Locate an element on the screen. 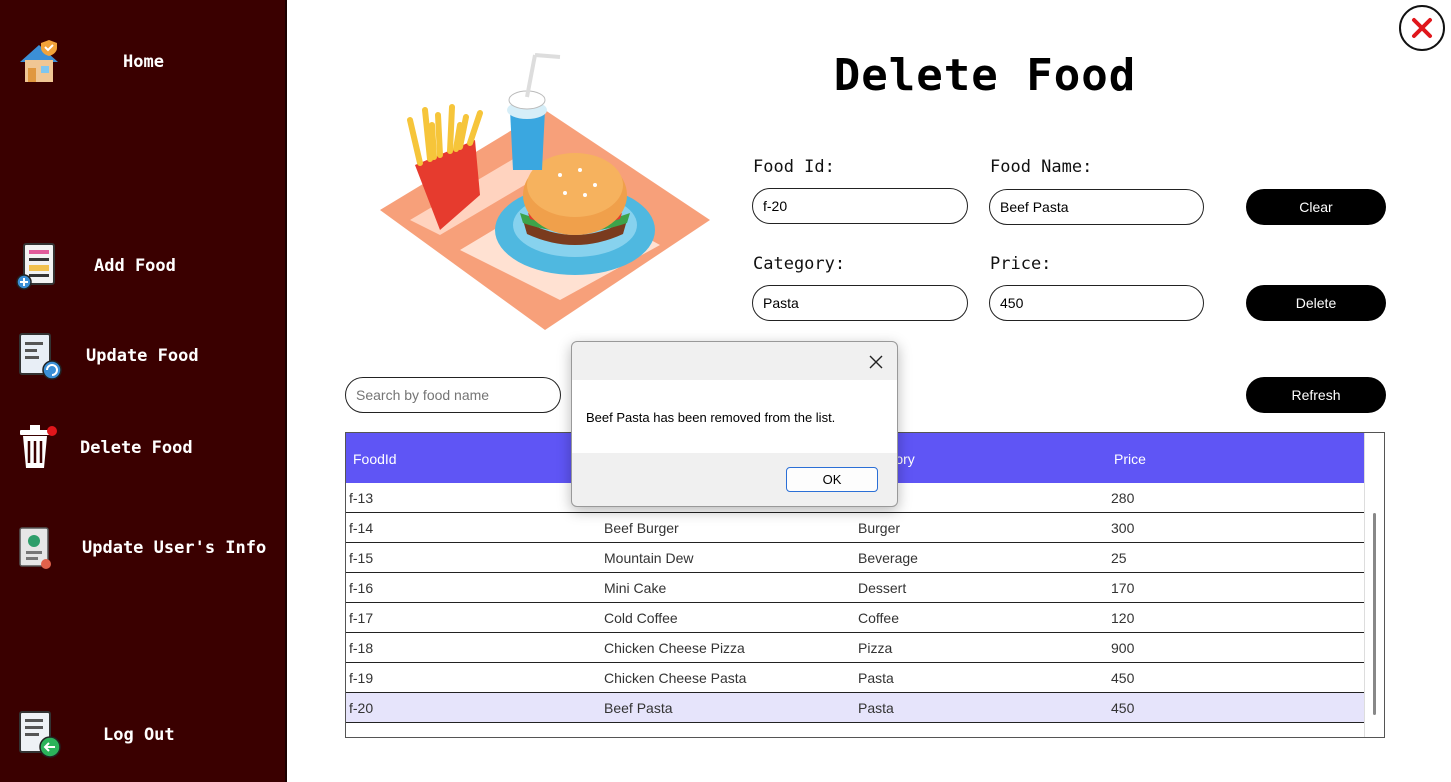 The height and width of the screenshot is (782, 1451). close-button is located at coordinates (1422, 28).